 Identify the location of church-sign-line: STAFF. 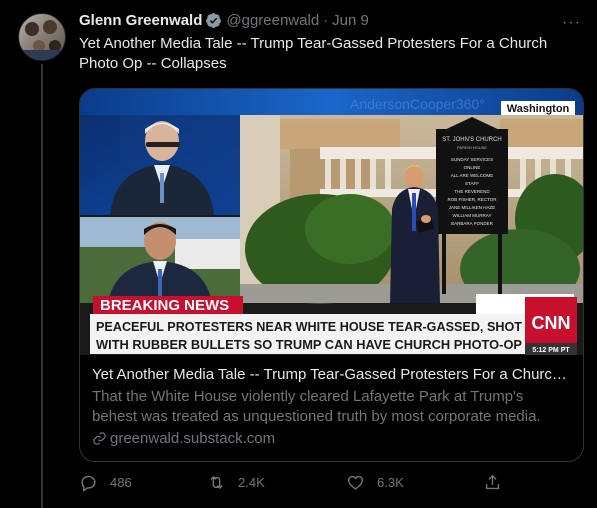
(472, 183).